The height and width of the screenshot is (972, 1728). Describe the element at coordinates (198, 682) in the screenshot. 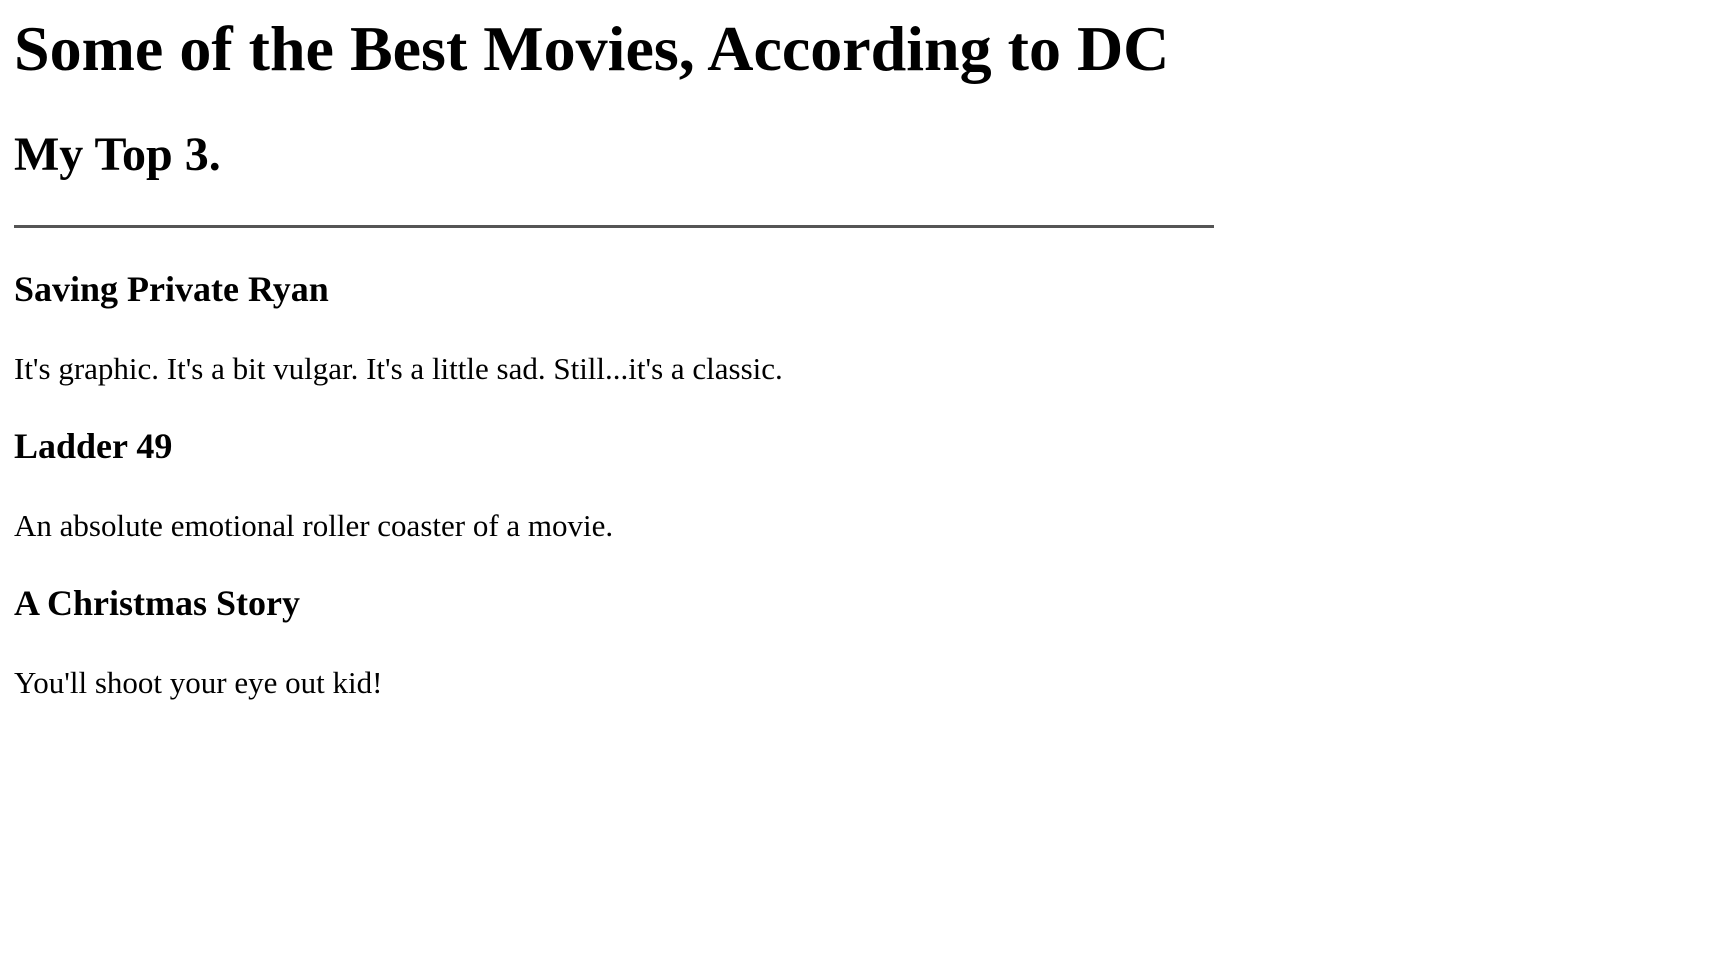

I see `movie-description: You'll shoot your eye out kid!` at that location.